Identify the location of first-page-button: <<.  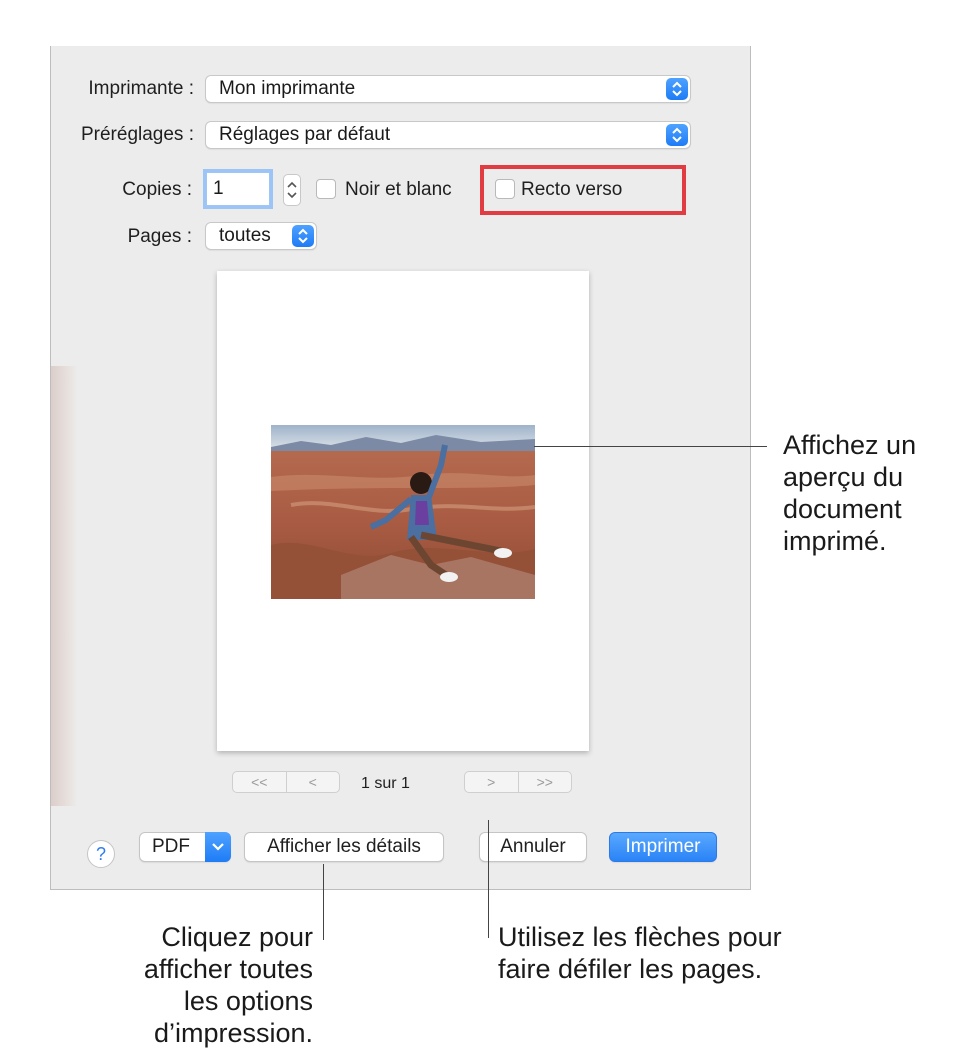
(259, 782).